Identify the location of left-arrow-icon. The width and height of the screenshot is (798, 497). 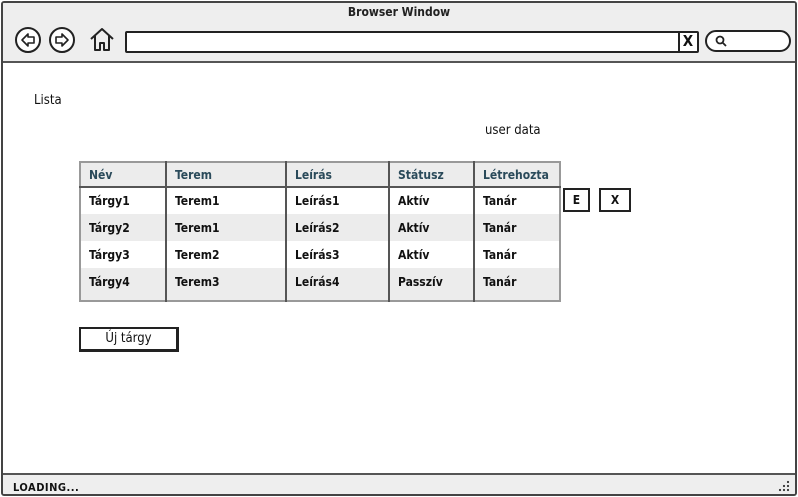
(28, 40).